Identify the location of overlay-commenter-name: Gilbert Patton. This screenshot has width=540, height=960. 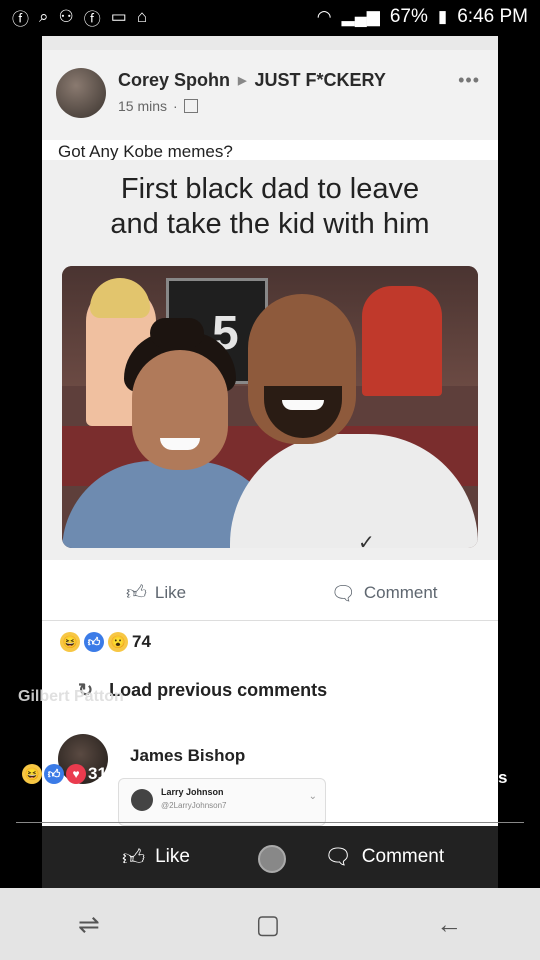
(71, 696).